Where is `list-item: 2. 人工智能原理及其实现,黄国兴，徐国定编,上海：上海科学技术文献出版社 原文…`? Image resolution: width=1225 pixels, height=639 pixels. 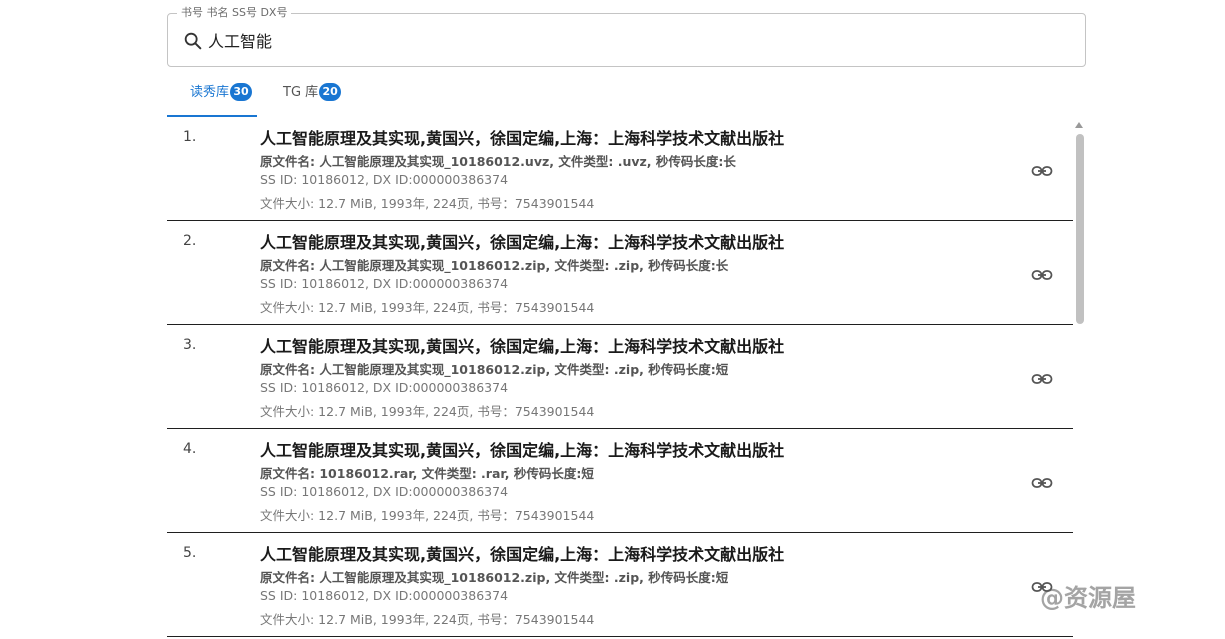
list-item: 2. 人工智能原理及其实现,黄国兴，徐国定编,上海：上海科学技术文献出版社 原文… is located at coordinates (620, 273).